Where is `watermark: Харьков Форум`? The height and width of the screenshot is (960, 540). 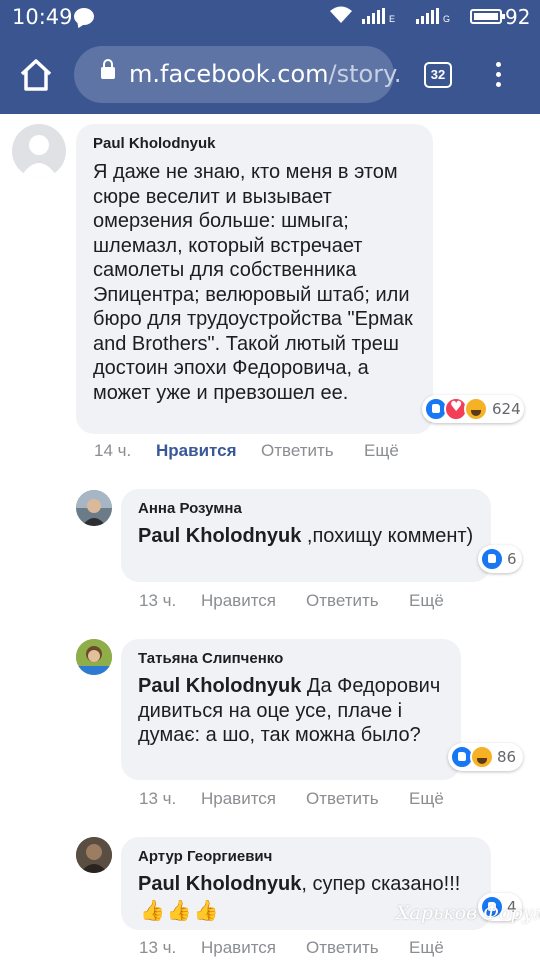 watermark: Харьков Форум is located at coordinates (468, 913).